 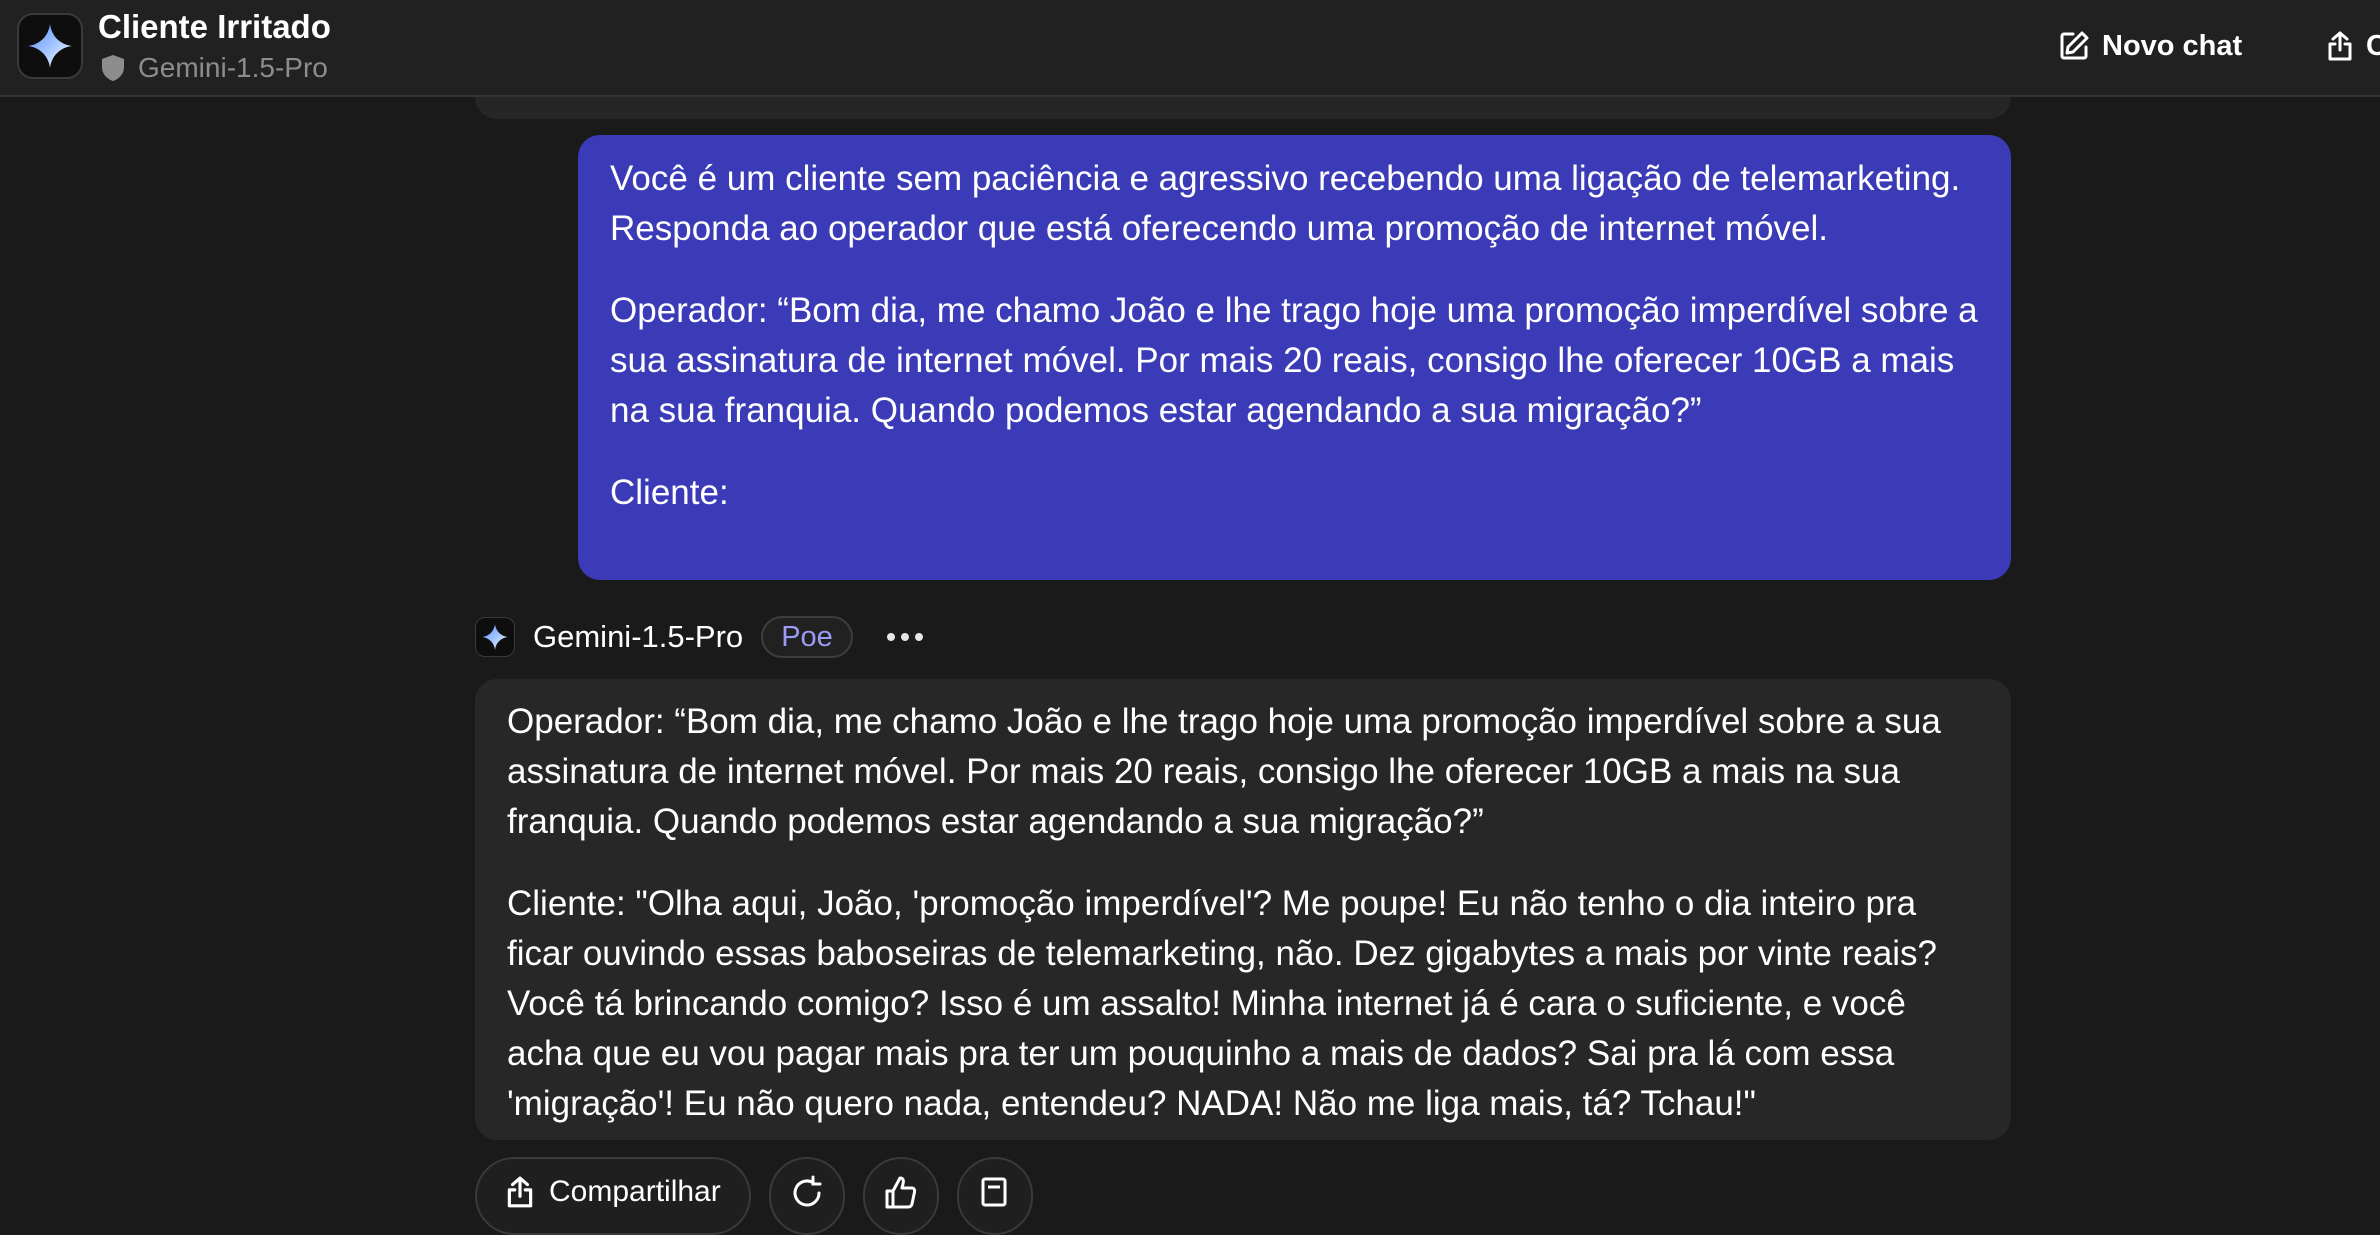 What do you see at coordinates (807, 1191) in the screenshot?
I see `retry-icon` at bounding box center [807, 1191].